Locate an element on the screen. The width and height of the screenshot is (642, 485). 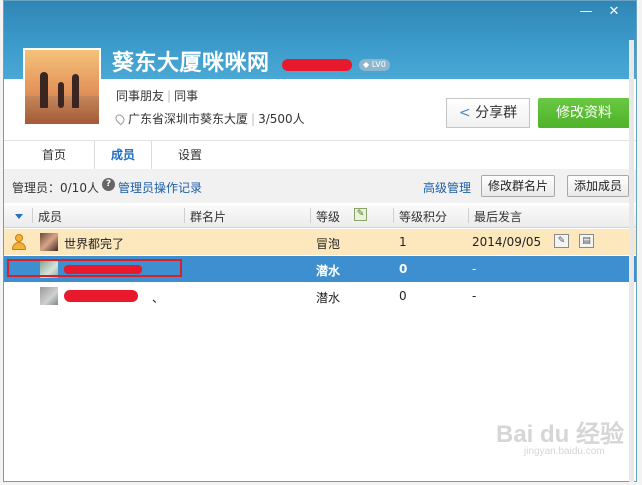
group-location-info: 广东省深圳市葵东大厦 | 3/500人 is located at coordinates (209, 118).